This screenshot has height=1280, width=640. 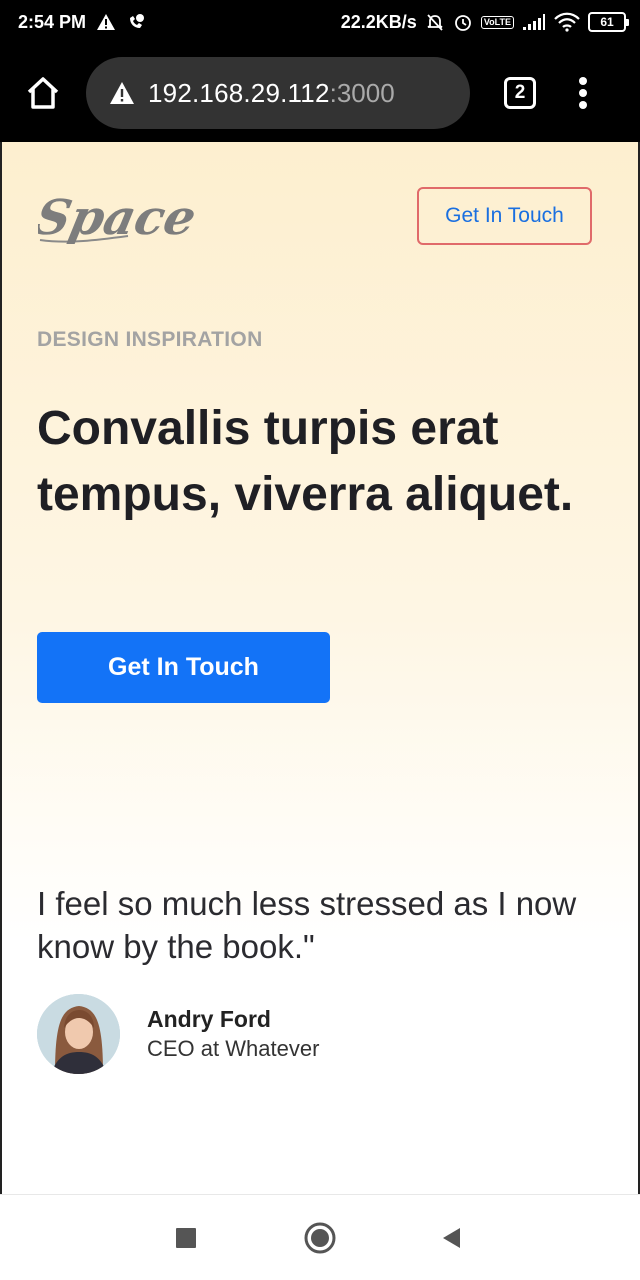 What do you see at coordinates (239, 92) in the screenshot?
I see `url-host: 192.168.29.112` at bounding box center [239, 92].